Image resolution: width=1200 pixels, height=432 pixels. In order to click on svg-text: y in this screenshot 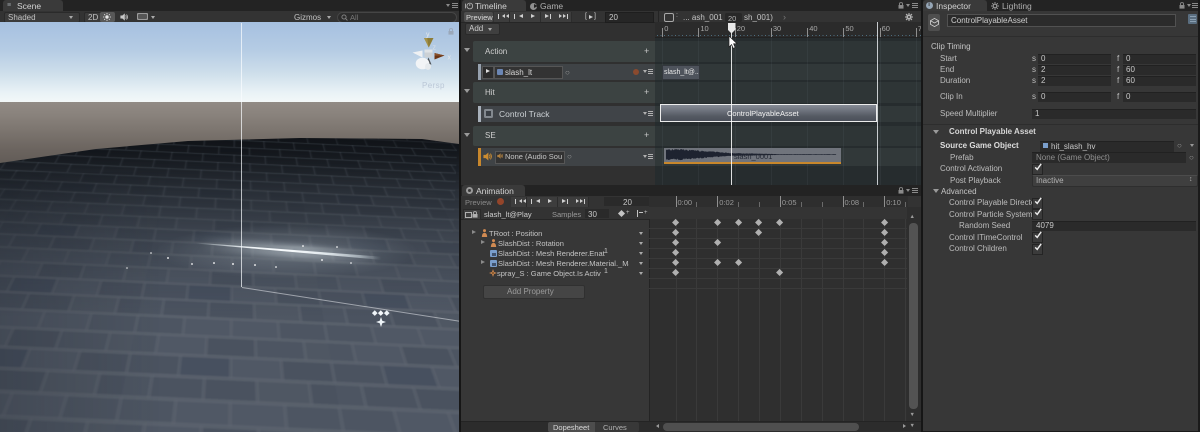, I will do `click(428, 35)`.